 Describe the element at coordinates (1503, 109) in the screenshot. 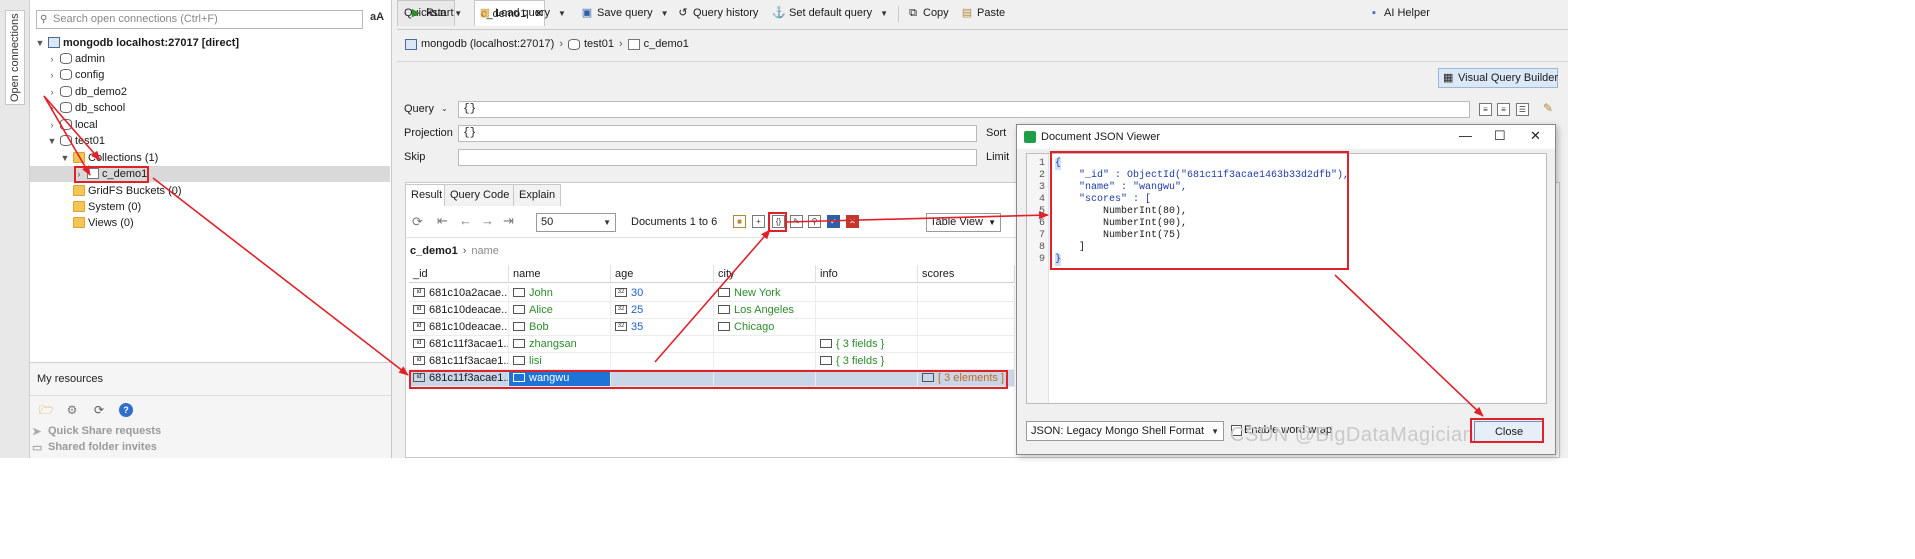

I see `validate-icon: ≡` at that location.